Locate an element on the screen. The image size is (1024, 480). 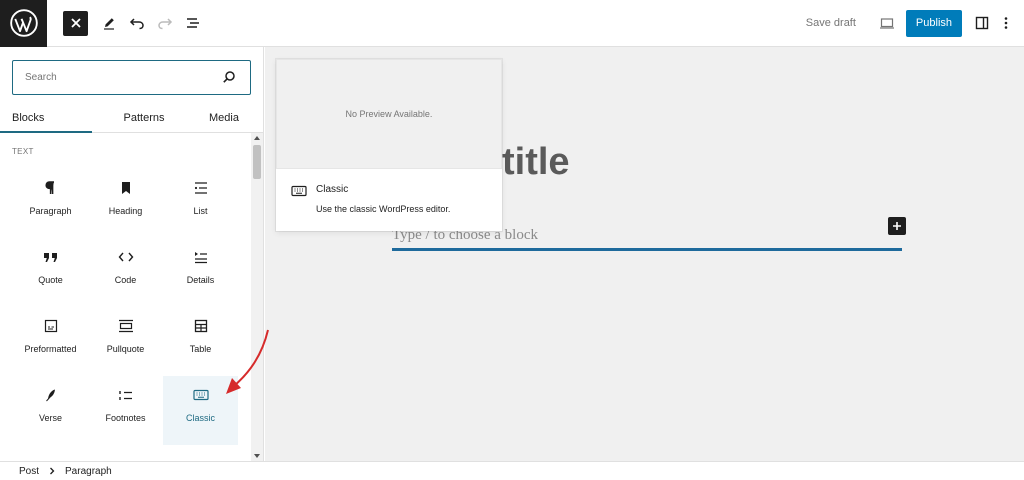
redo-button is located at coordinates (165, 23).